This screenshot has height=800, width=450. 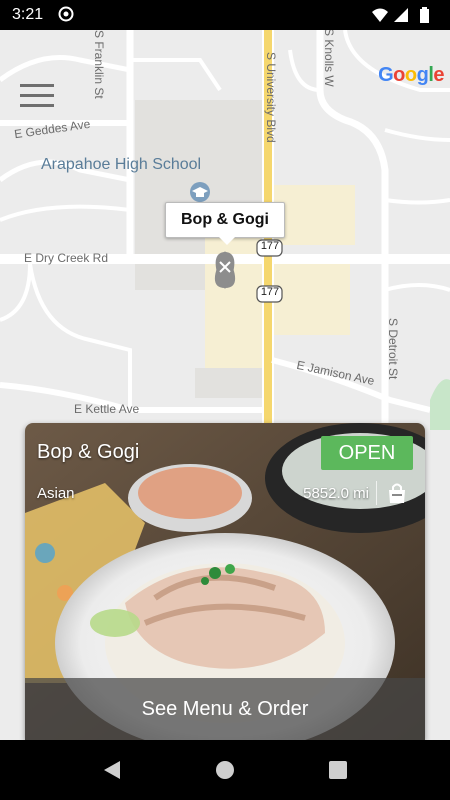 I want to click on navigation-bar, so click(x=225, y=770).